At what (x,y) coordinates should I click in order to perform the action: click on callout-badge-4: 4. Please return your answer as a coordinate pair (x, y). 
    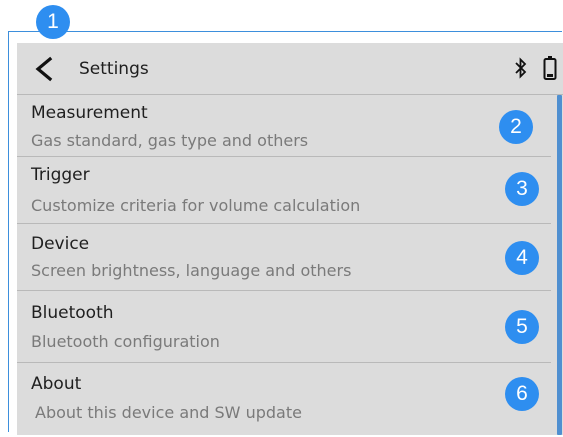
    Looking at the image, I should click on (522, 258).